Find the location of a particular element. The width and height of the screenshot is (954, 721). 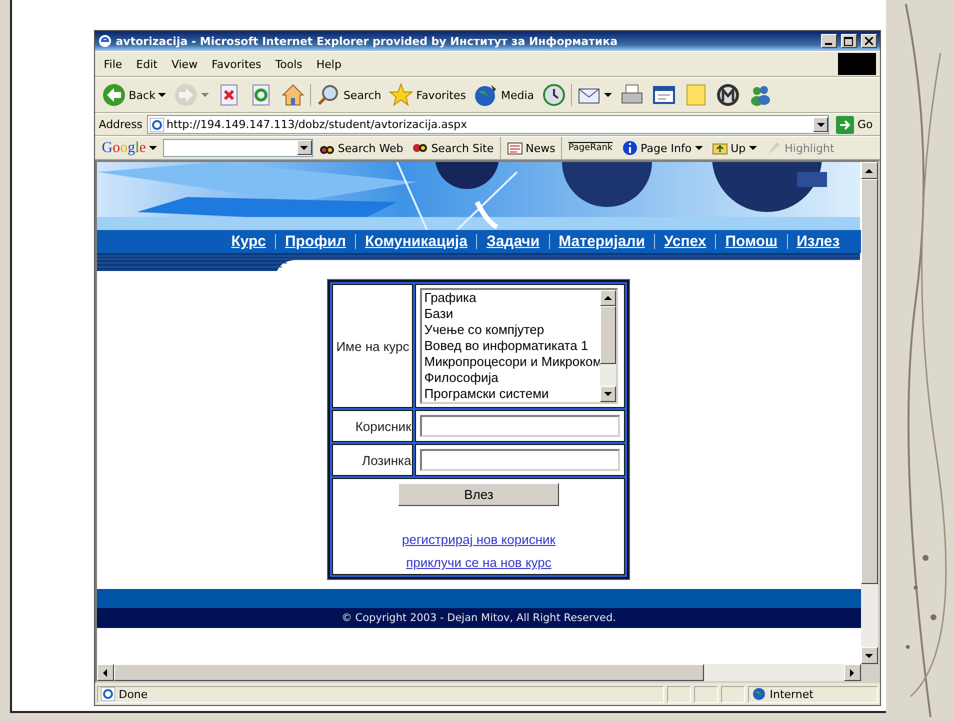

maximize-button is located at coordinates (848, 41).